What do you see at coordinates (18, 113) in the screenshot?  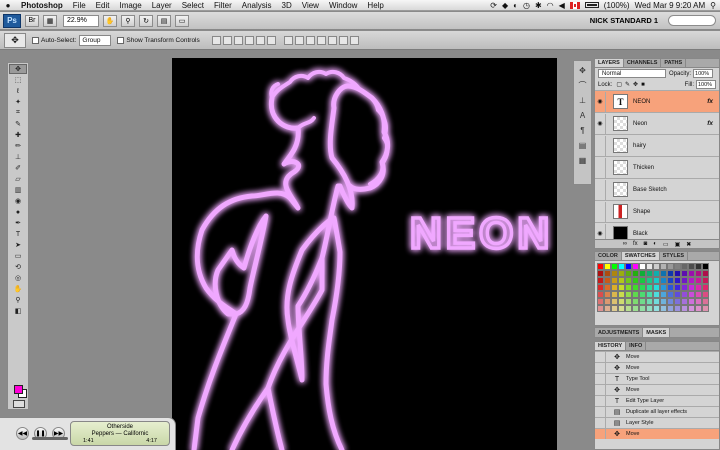 I see `crop-tool-icon: ⌗` at bounding box center [18, 113].